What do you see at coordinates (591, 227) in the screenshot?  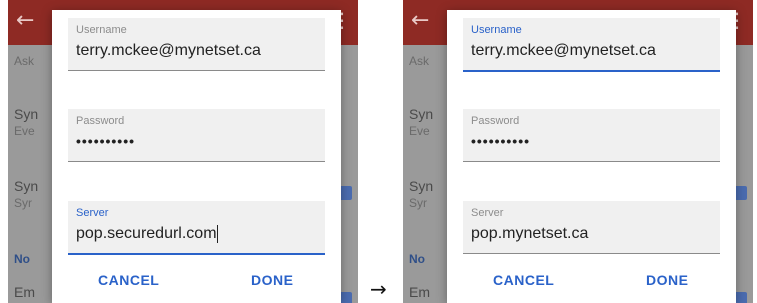 I see `server-field: Server pop.mynetset.ca` at bounding box center [591, 227].